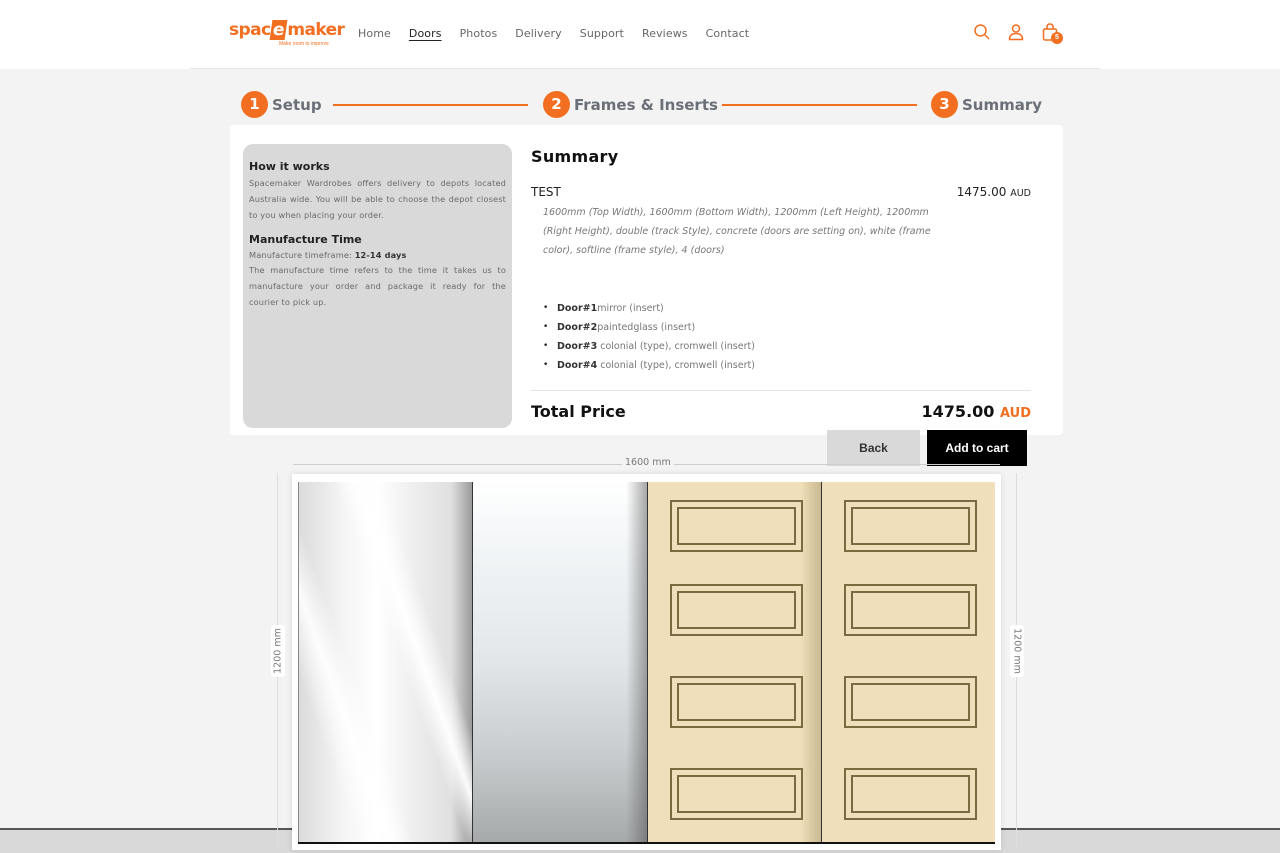  I want to click on step-setup: 1 Setup, so click(281, 104).